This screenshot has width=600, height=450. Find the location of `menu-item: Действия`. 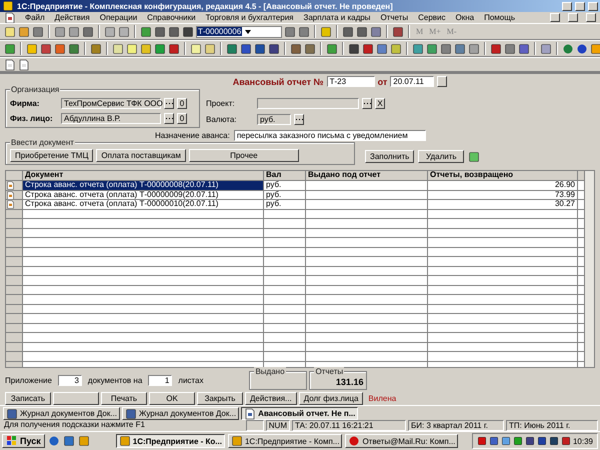

menu-item: Действия is located at coordinates (72, 17).